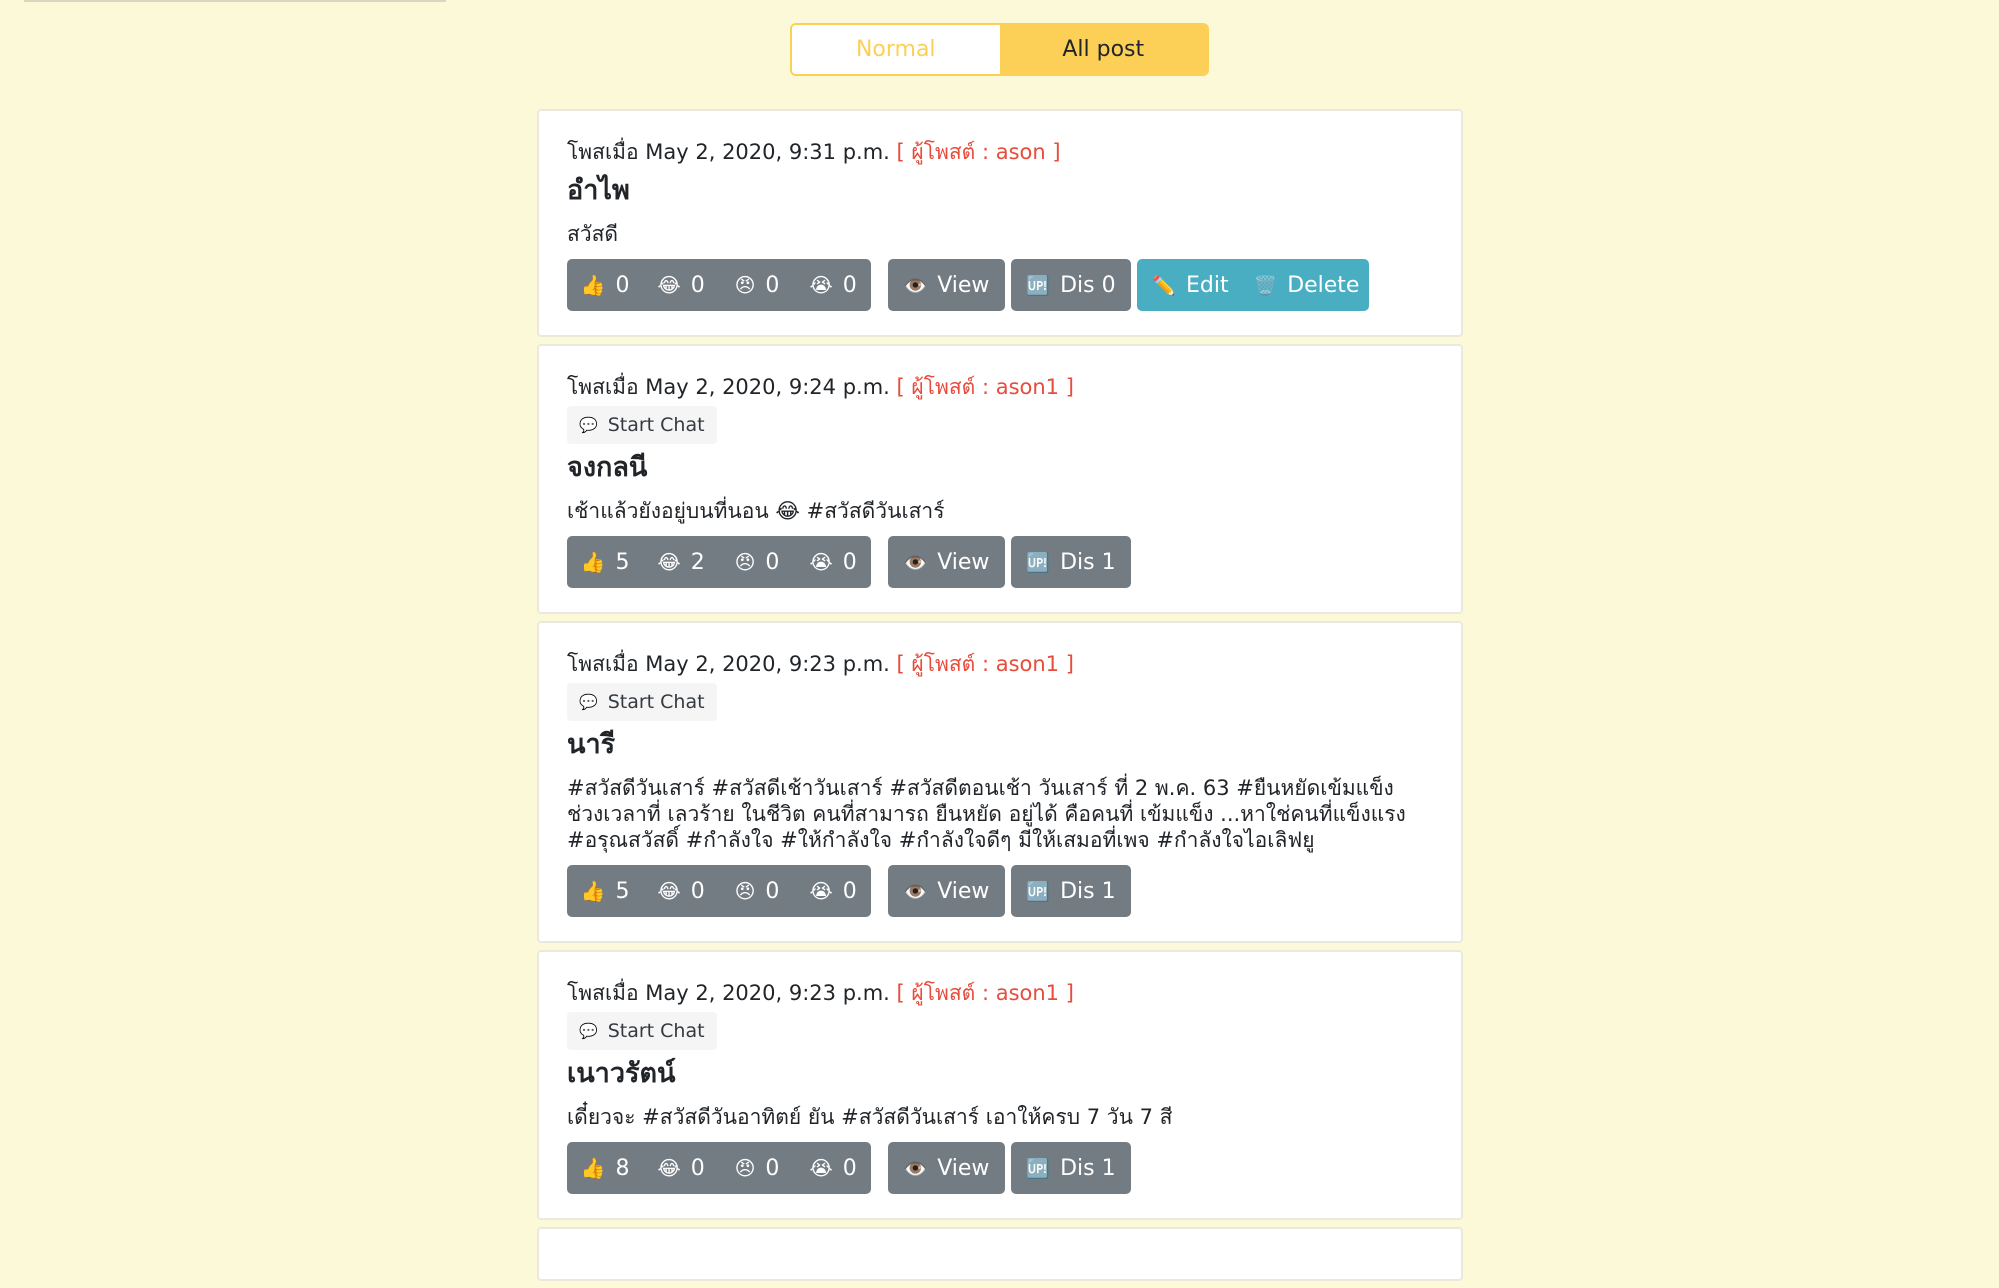 The image size is (1999, 1288). I want to click on post-title: เนาวรัตน์, so click(621, 1073).